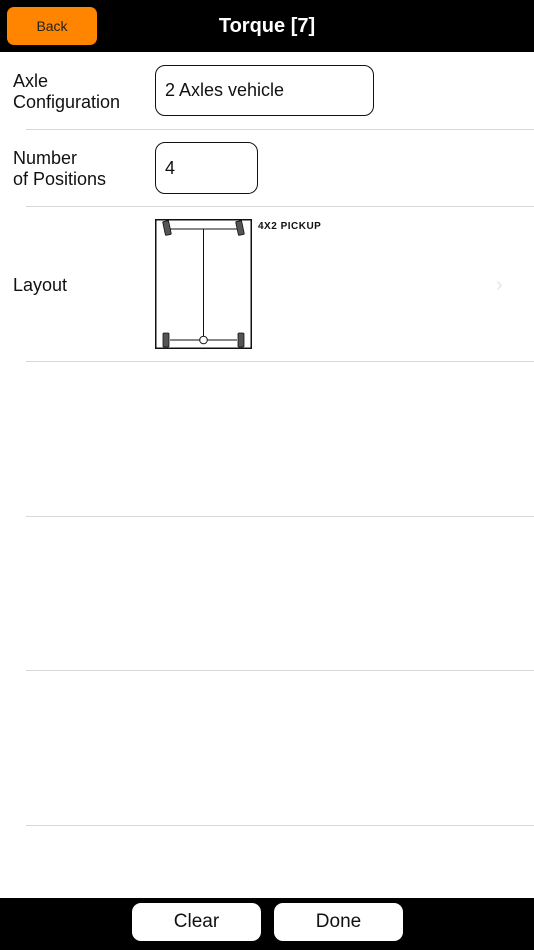 The width and height of the screenshot is (534, 950). What do you see at coordinates (45, 158) in the screenshot?
I see `positions-label-line1: Number` at bounding box center [45, 158].